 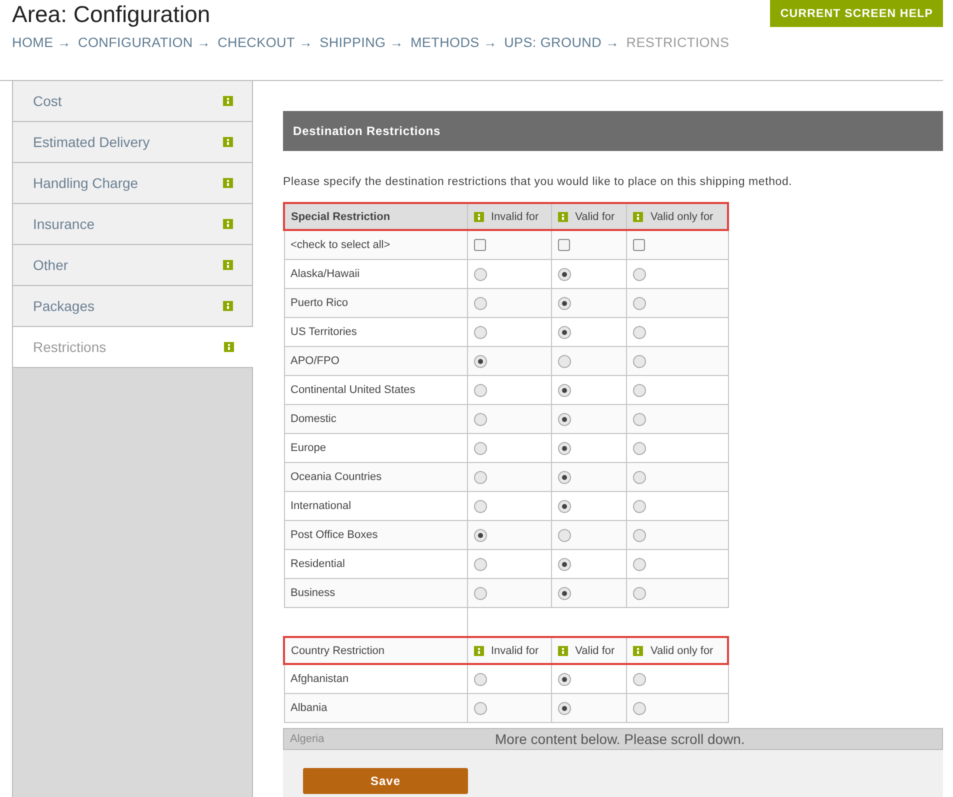 What do you see at coordinates (376, 216) in the screenshot?
I see `column-header: Special Restriction` at bounding box center [376, 216].